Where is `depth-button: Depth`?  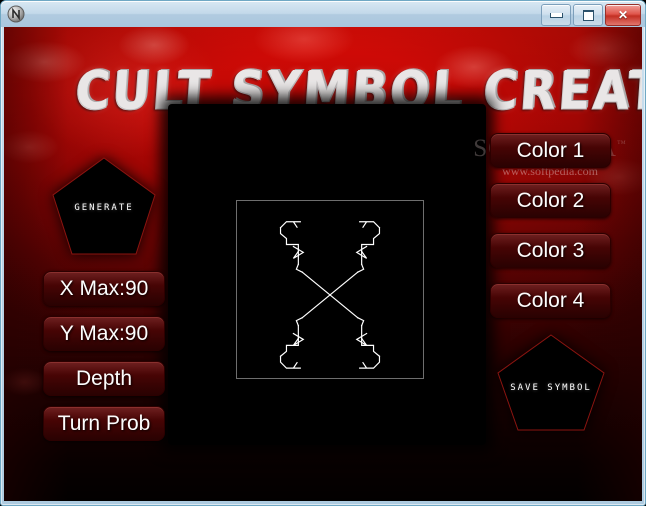 depth-button: Depth is located at coordinates (104, 378).